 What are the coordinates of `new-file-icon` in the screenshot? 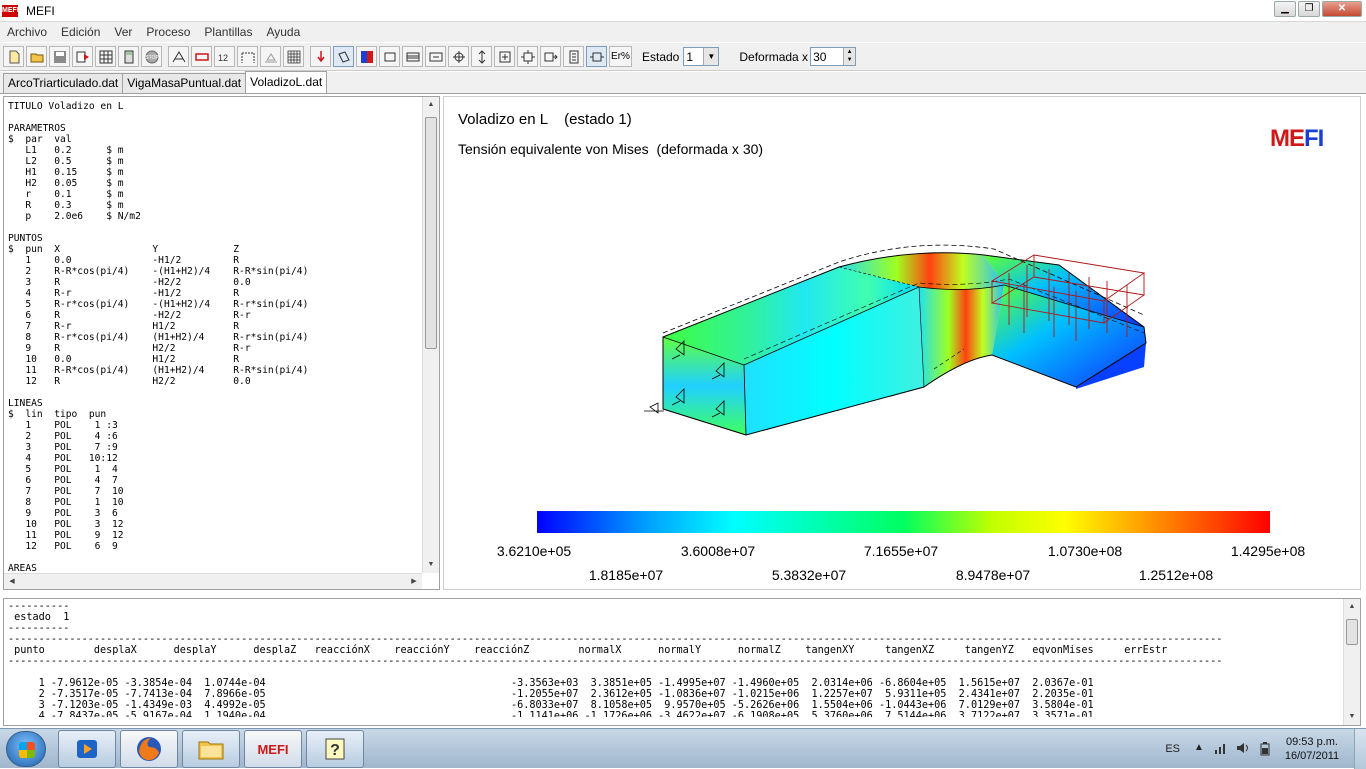 It's located at (13, 56).